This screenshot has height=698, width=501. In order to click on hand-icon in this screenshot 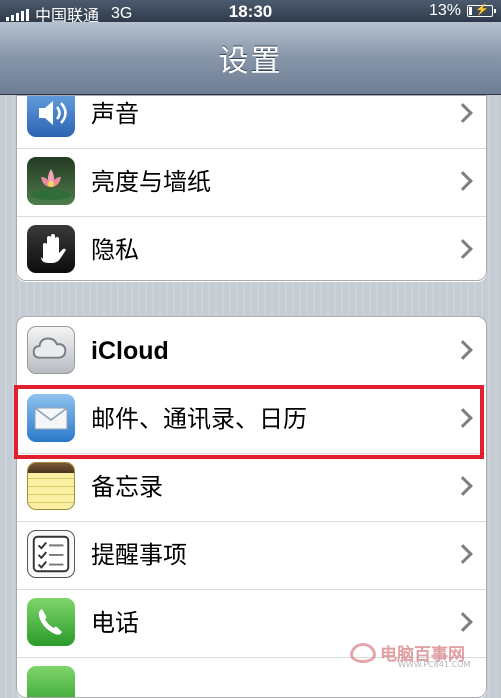, I will do `click(51, 249)`.